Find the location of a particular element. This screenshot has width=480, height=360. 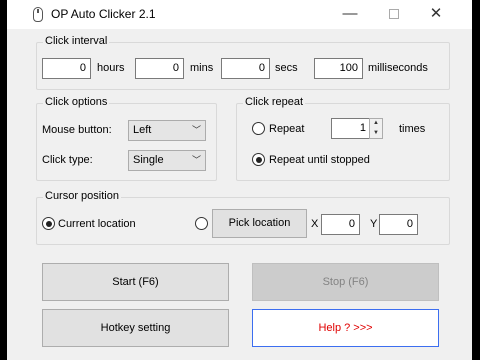

milliseconds-unit: milliseconds is located at coordinates (398, 68).